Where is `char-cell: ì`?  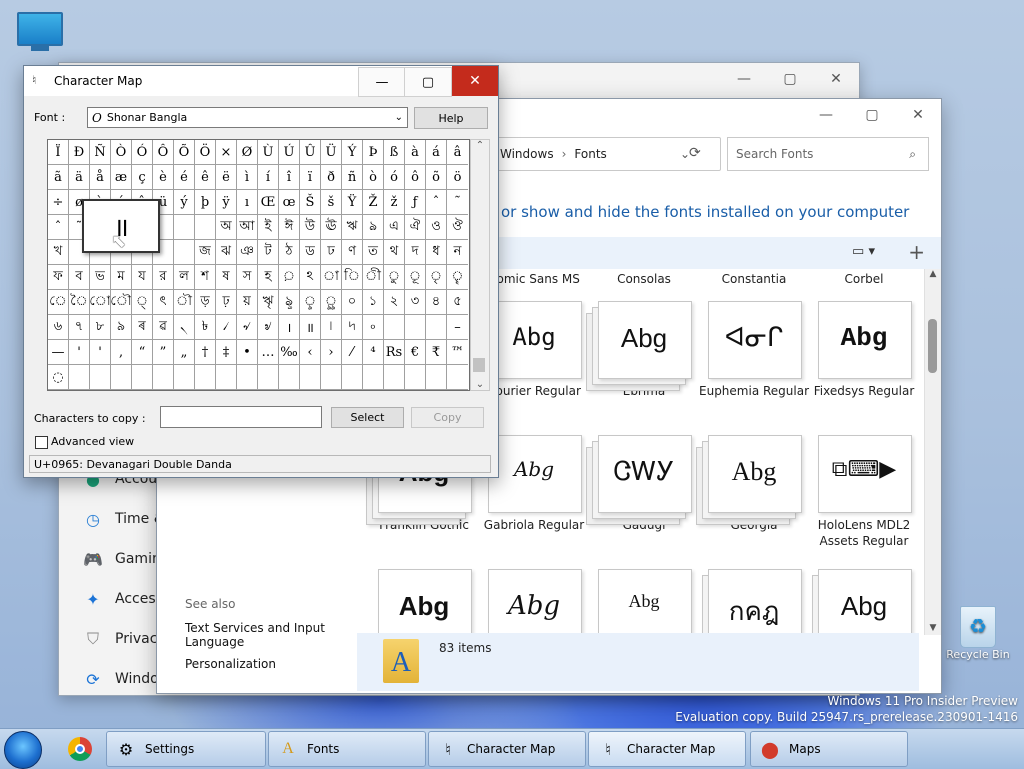 char-cell: ì is located at coordinates (247, 177).